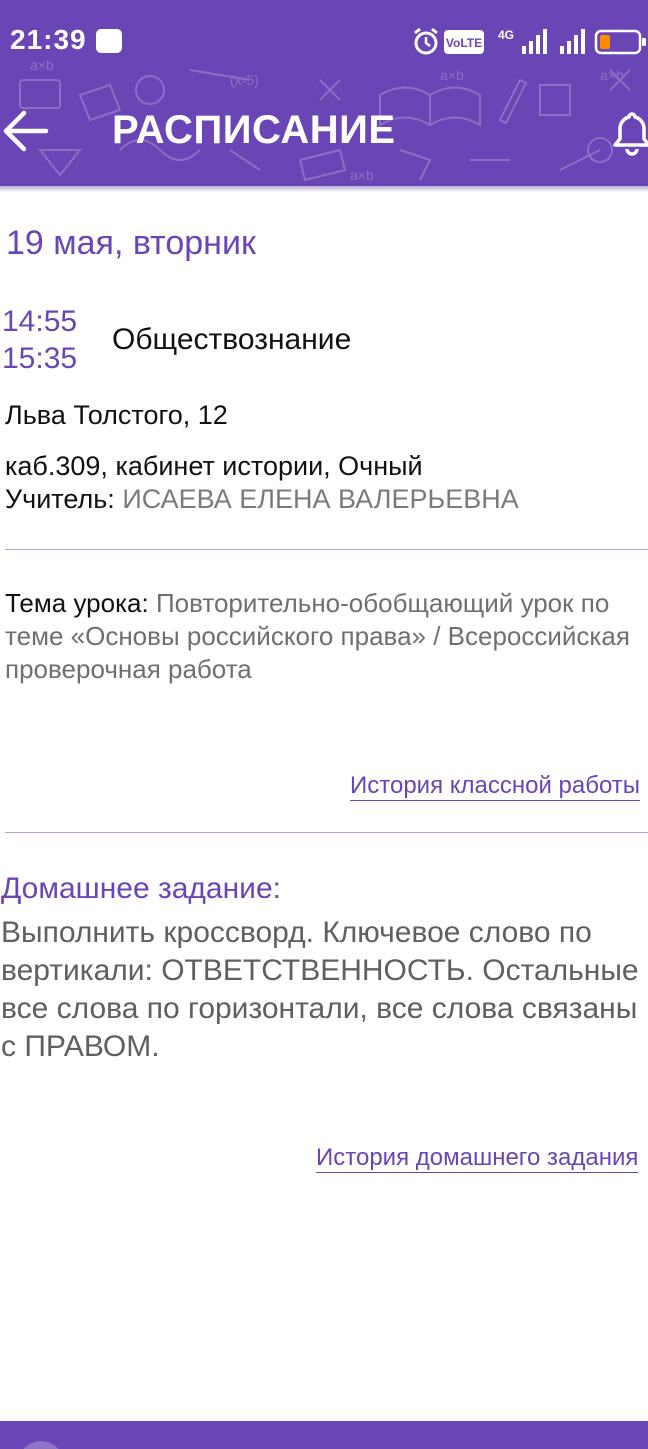 The width and height of the screenshot is (648, 1449). Describe the element at coordinates (40, 321) in the screenshot. I see `lesson-time-start: 14:55` at that location.